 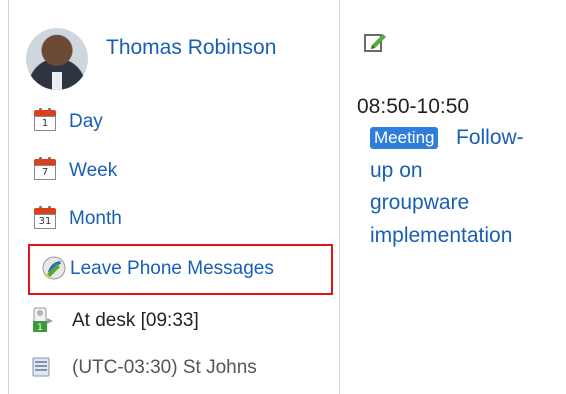 What do you see at coordinates (45, 119) in the screenshot?
I see `calendar-day-icon: 1` at bounding box center [45, 119].